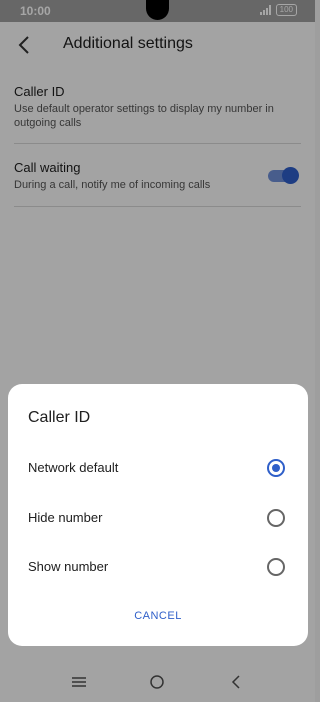  What do you see at coordinates (158, 518) in the screenshot?
I see `option-hide-number: Hide number` at bounding box center [158, 518].